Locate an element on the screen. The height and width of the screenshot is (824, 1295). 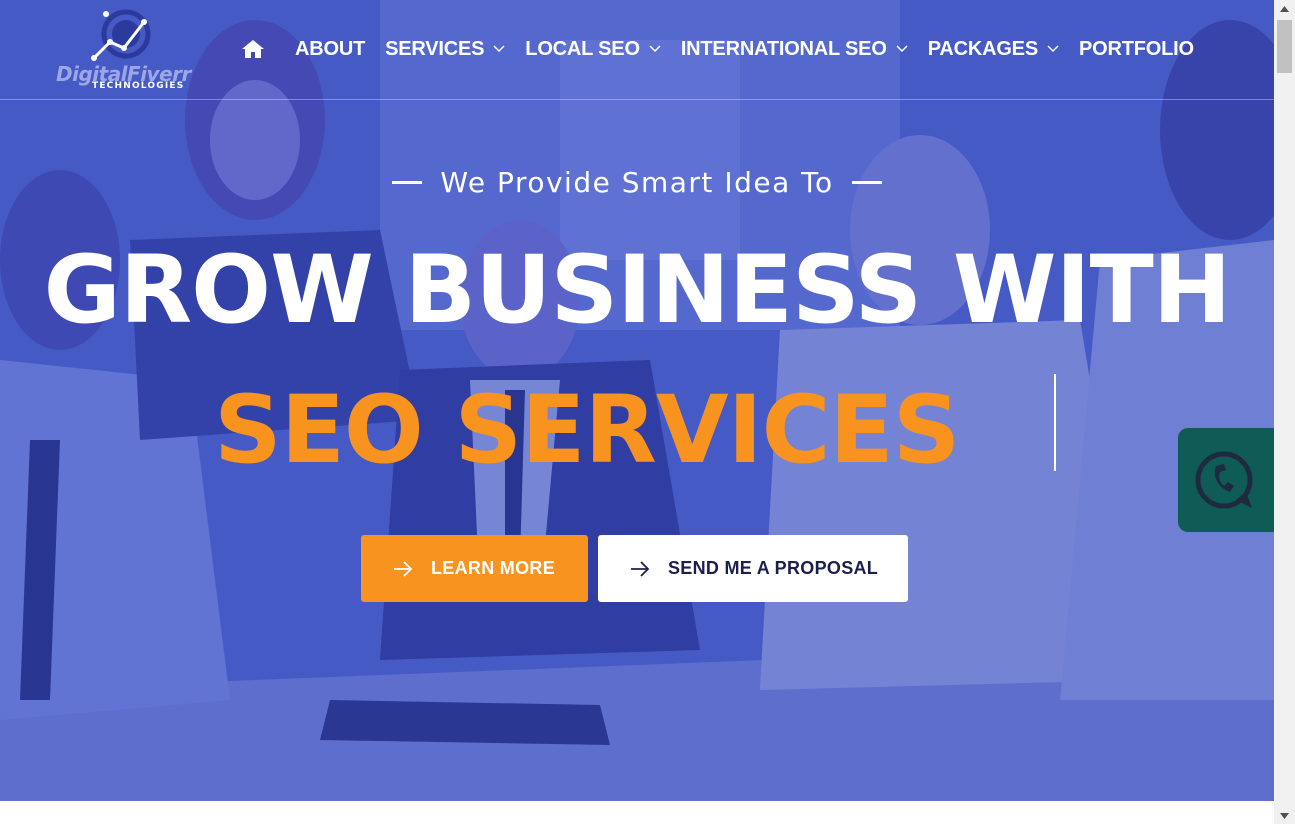
scroll-up-arrow-icon is located at coordinates (1284, 8).